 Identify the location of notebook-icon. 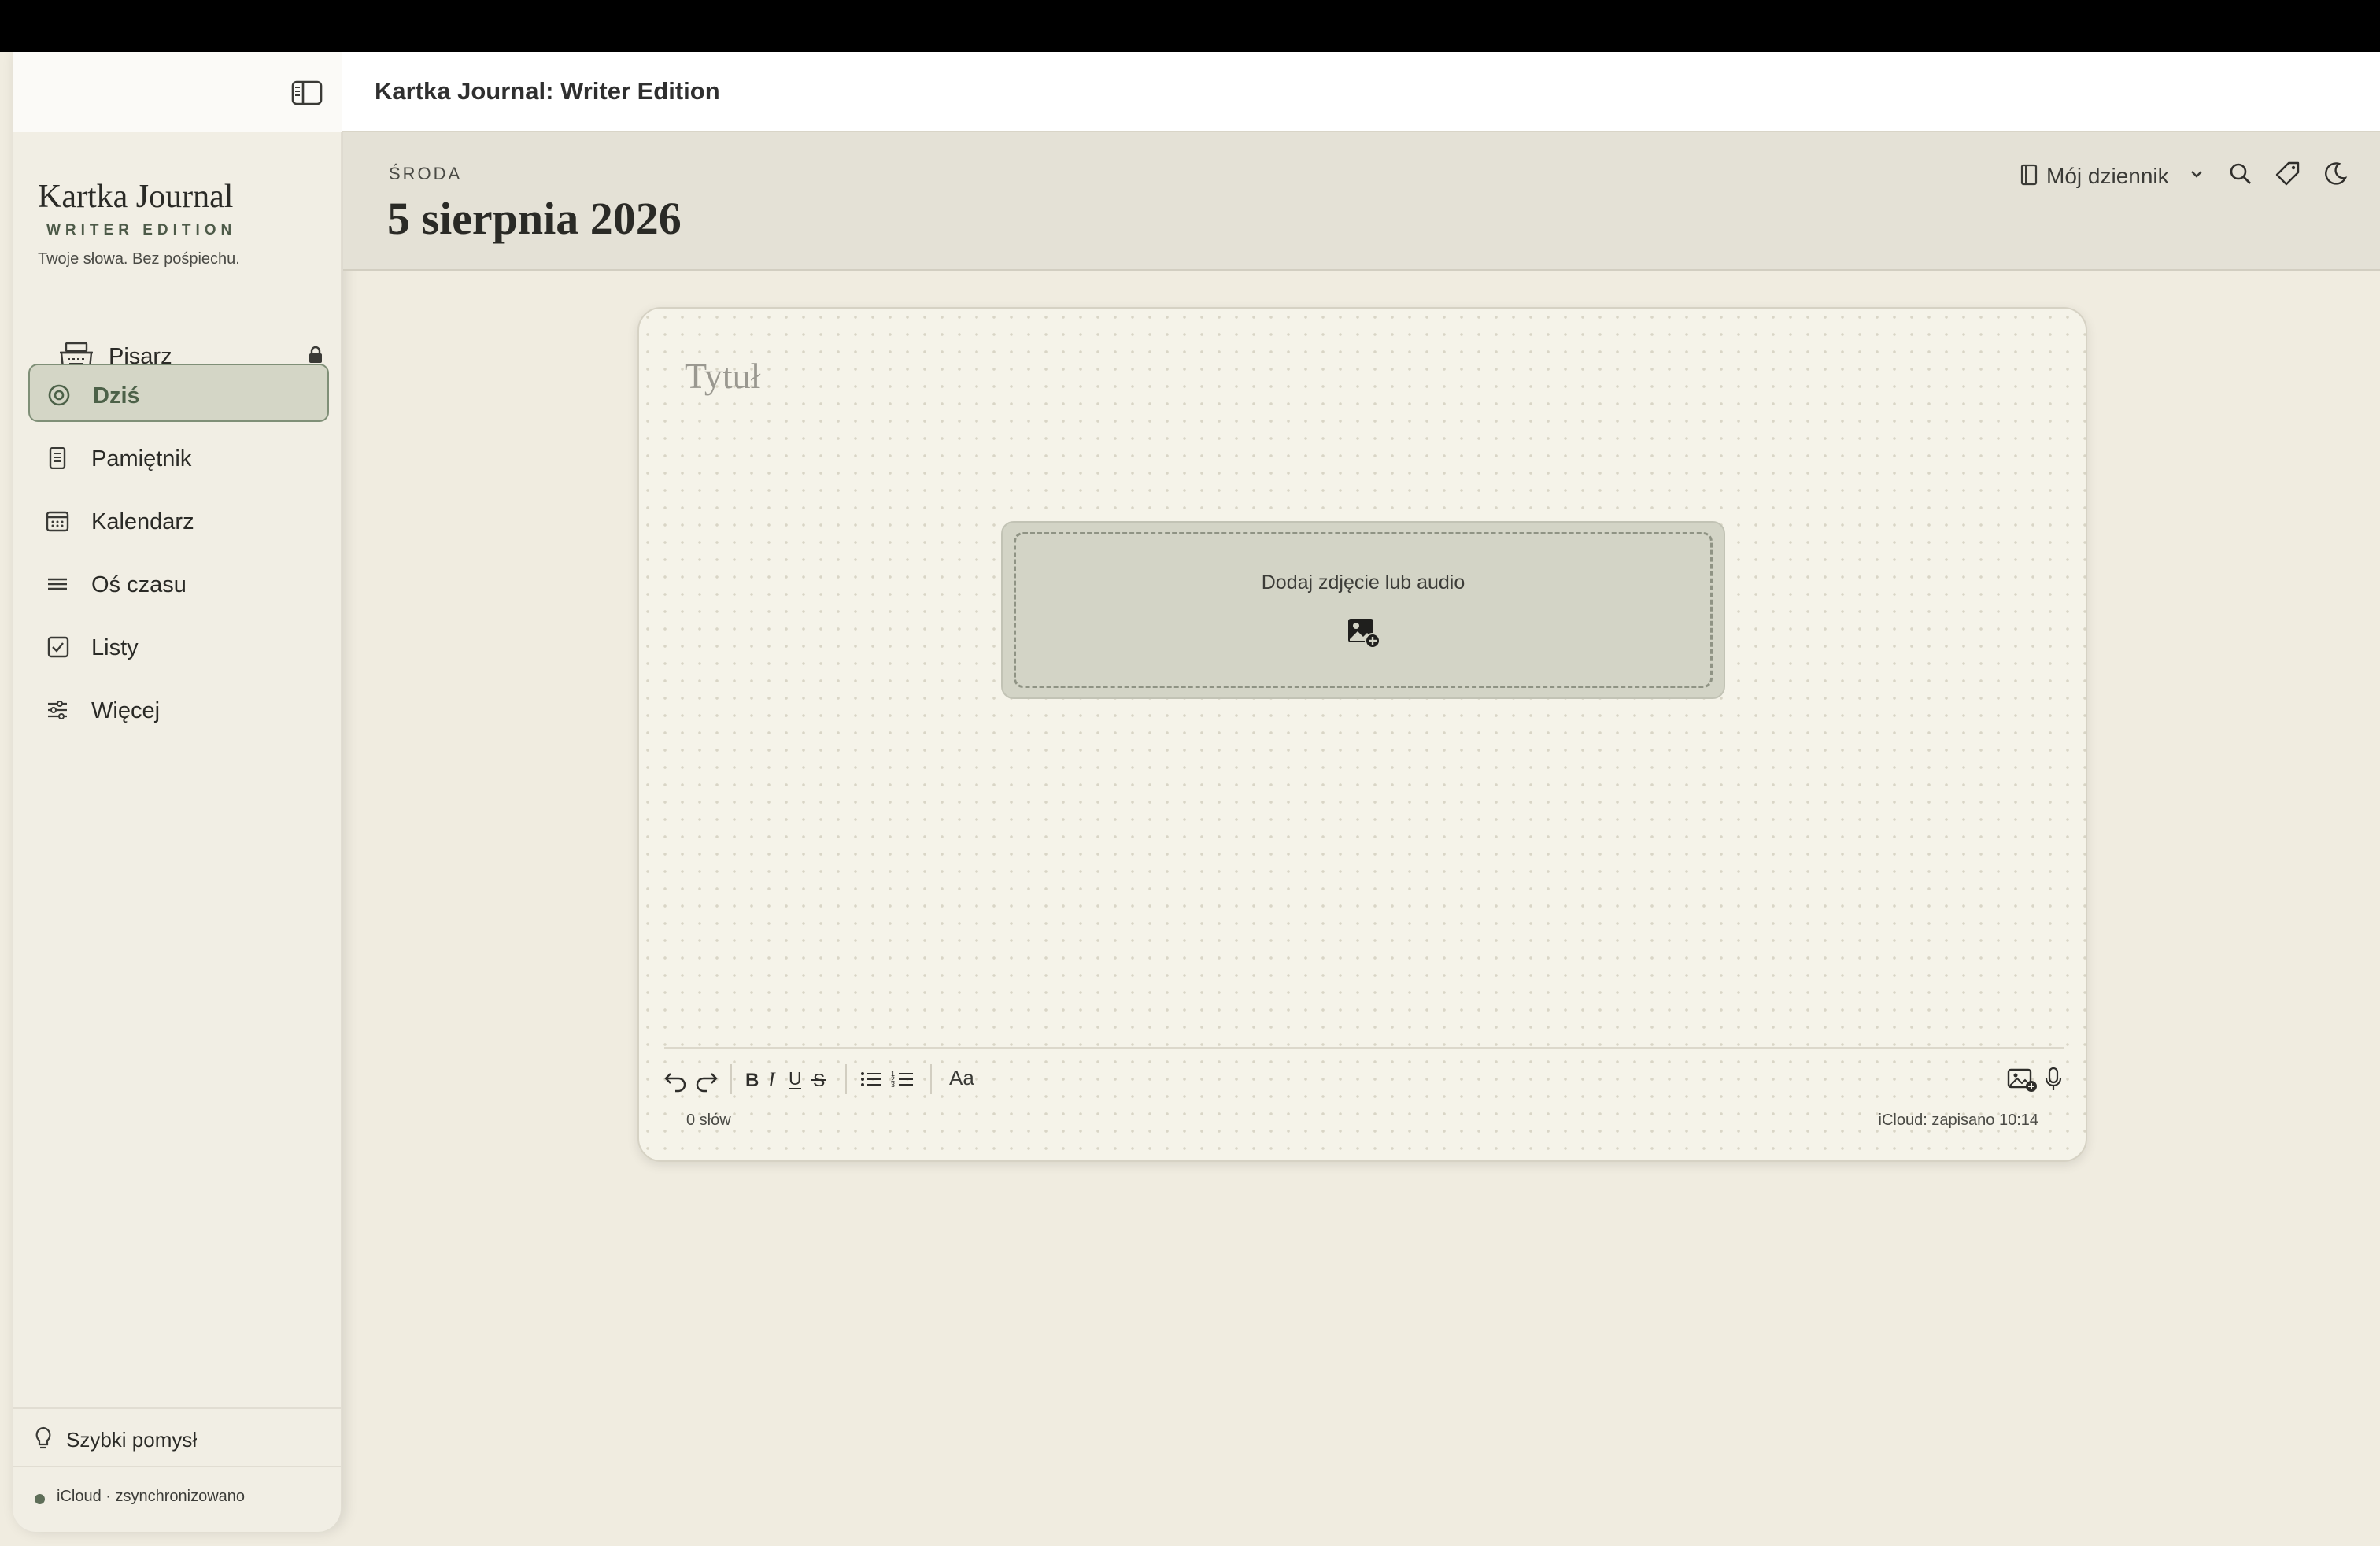
(57, 458).